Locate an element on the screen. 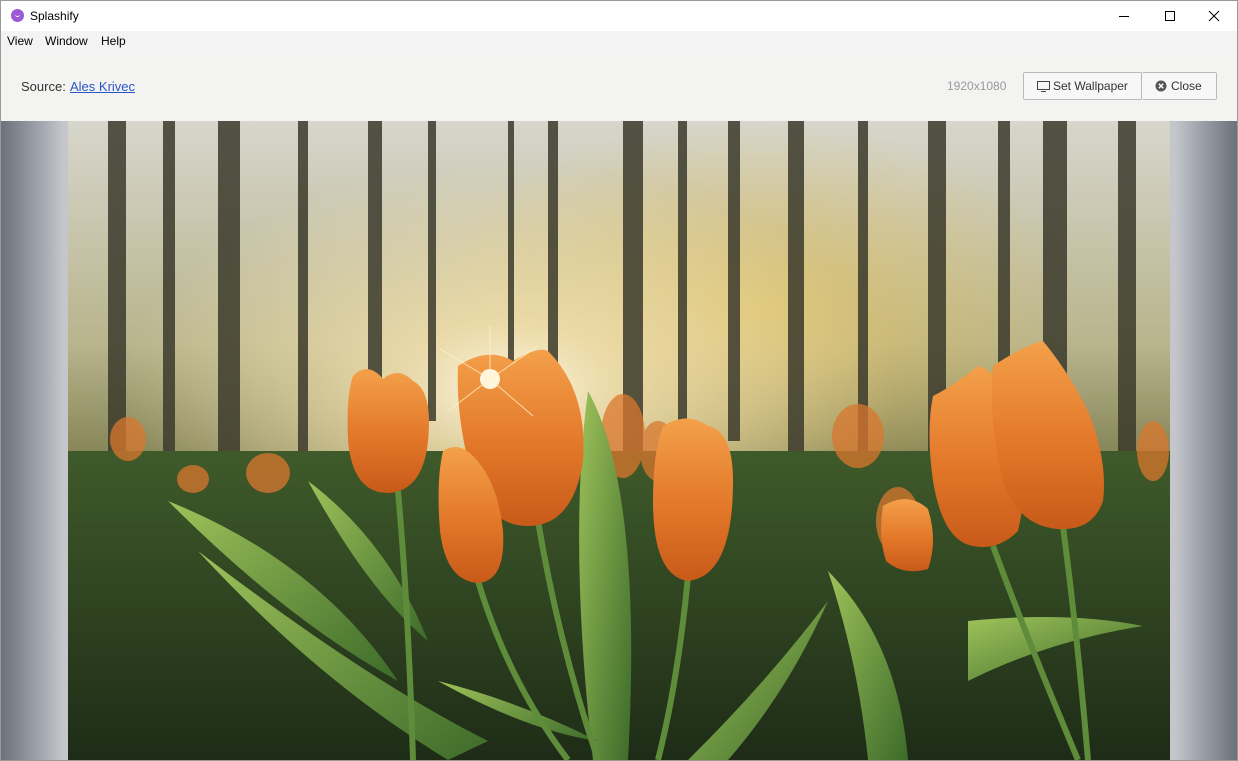 The image size is (1238, 761). circle-x-icon is located at coordinates (1161, 86).